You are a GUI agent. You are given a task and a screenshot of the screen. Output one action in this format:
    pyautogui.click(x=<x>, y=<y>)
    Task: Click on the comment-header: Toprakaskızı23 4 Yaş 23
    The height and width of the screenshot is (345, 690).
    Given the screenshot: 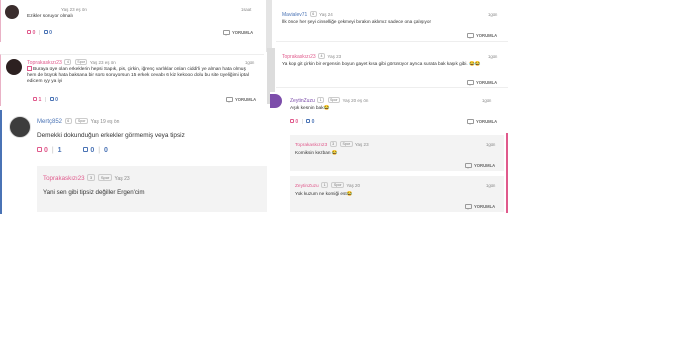 What is the action you would take?
    pyautogui.click(x=311, y=56)
    